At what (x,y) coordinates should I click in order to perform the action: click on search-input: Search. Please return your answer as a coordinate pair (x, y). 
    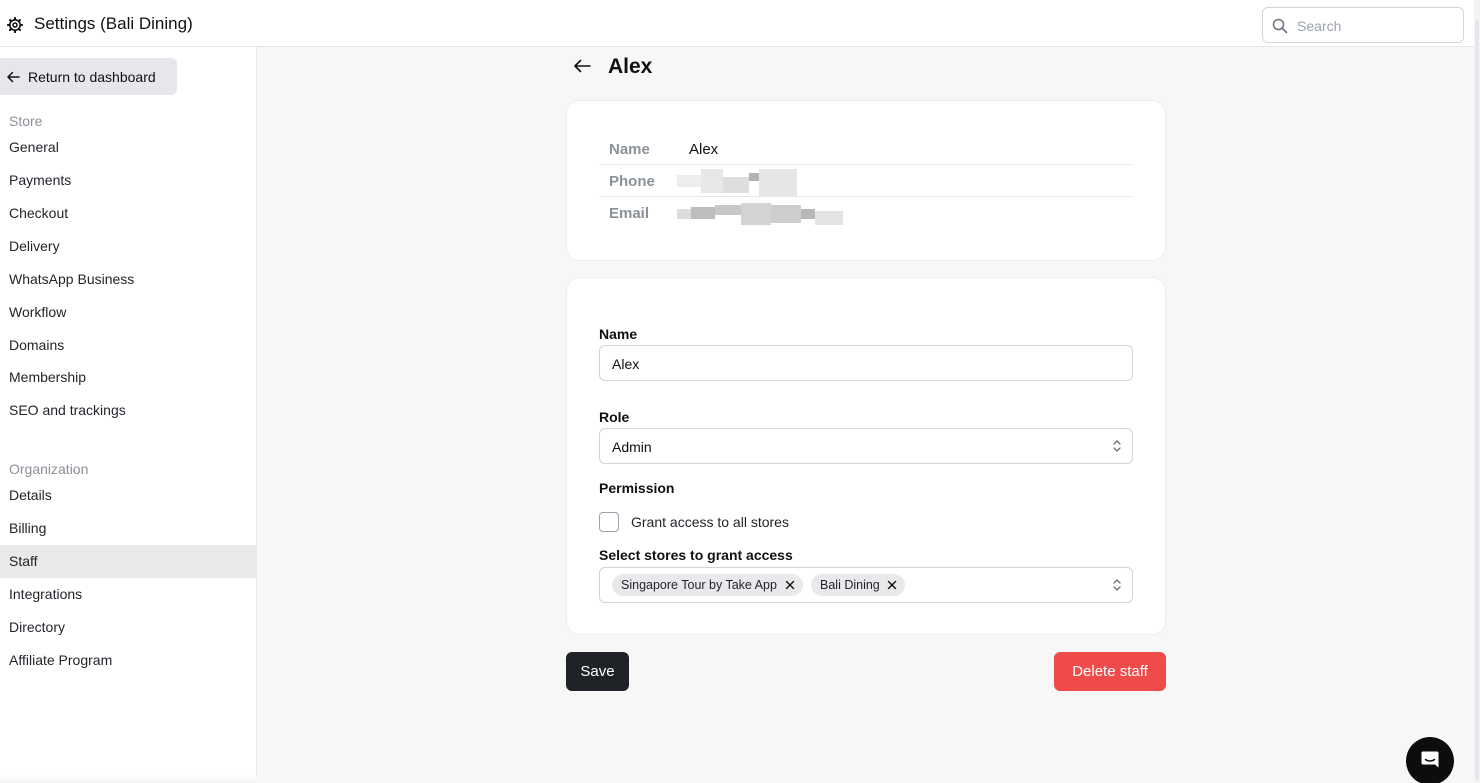
    Looking at the image, I should click on (1319, 26).